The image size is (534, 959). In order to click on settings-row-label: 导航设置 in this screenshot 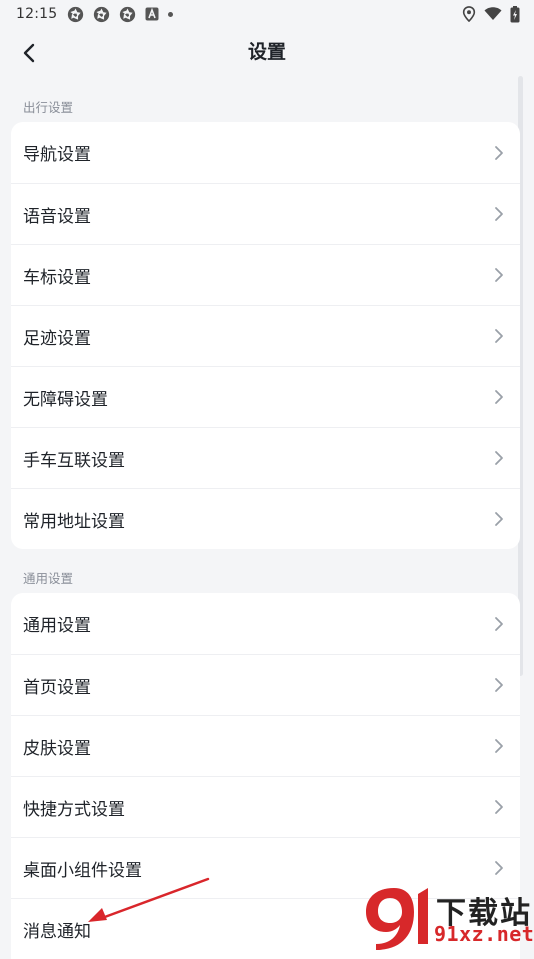, I will do `click(57, 155)`.